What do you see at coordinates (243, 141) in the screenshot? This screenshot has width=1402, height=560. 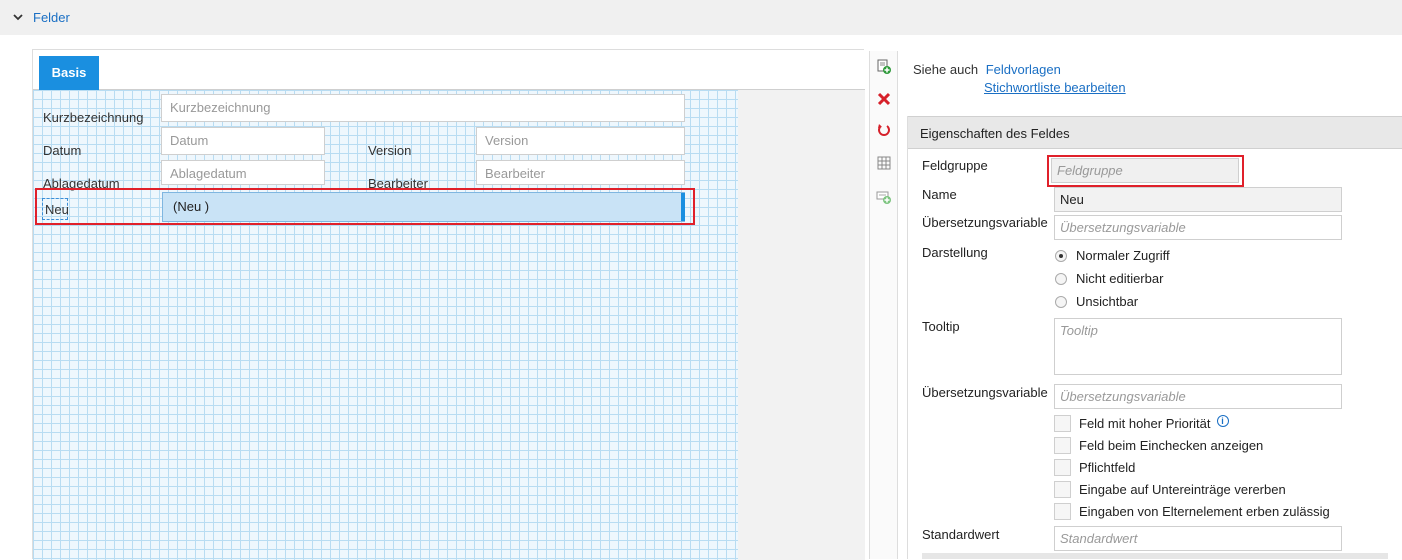 I see `field-datum: Datum` at bounding box center [243, 141].